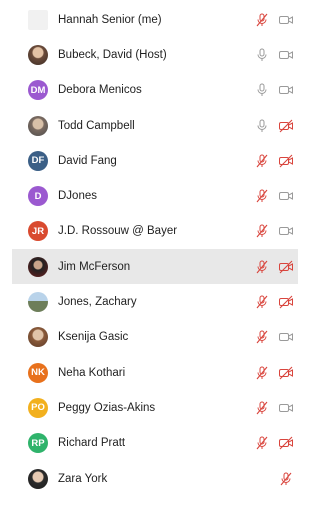  Describe the element at coordinates (38, 19) in the screenshot. I see `avatar-placeholder` at that location.